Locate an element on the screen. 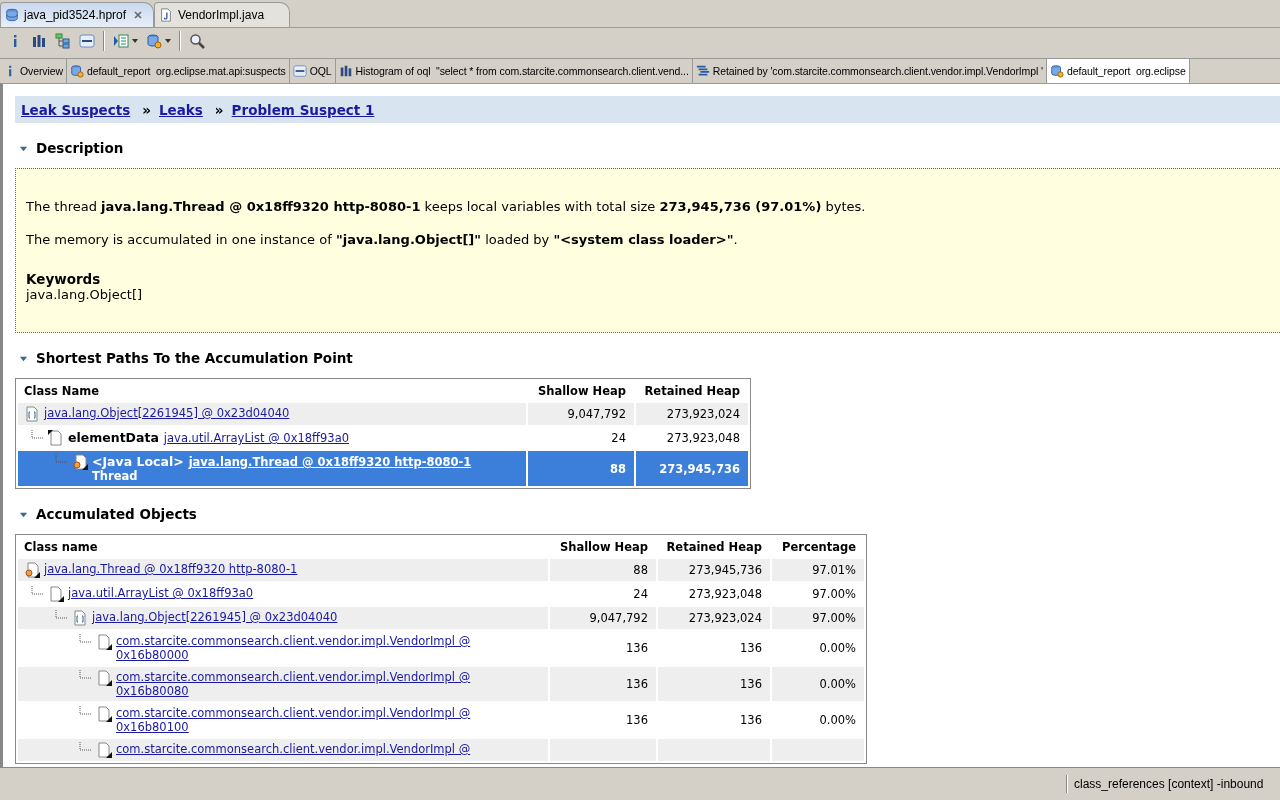 Image resolution: width=1280 pixels, height=800 pixels. breadcrumb-link: Leaks is located at coordinates (180, 109).